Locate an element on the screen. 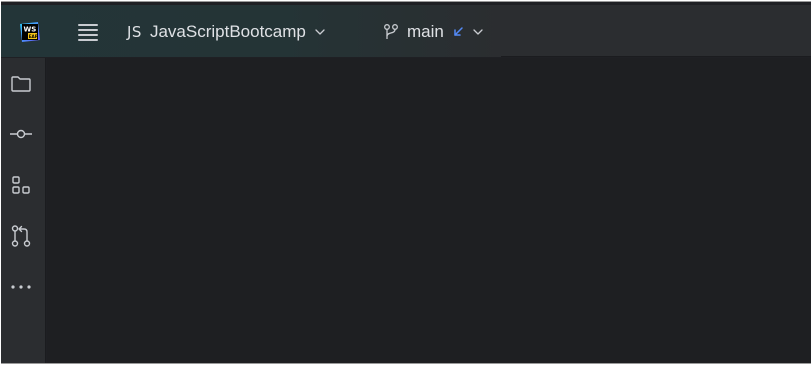  project-tool-button is located at coordinates (21, 84).